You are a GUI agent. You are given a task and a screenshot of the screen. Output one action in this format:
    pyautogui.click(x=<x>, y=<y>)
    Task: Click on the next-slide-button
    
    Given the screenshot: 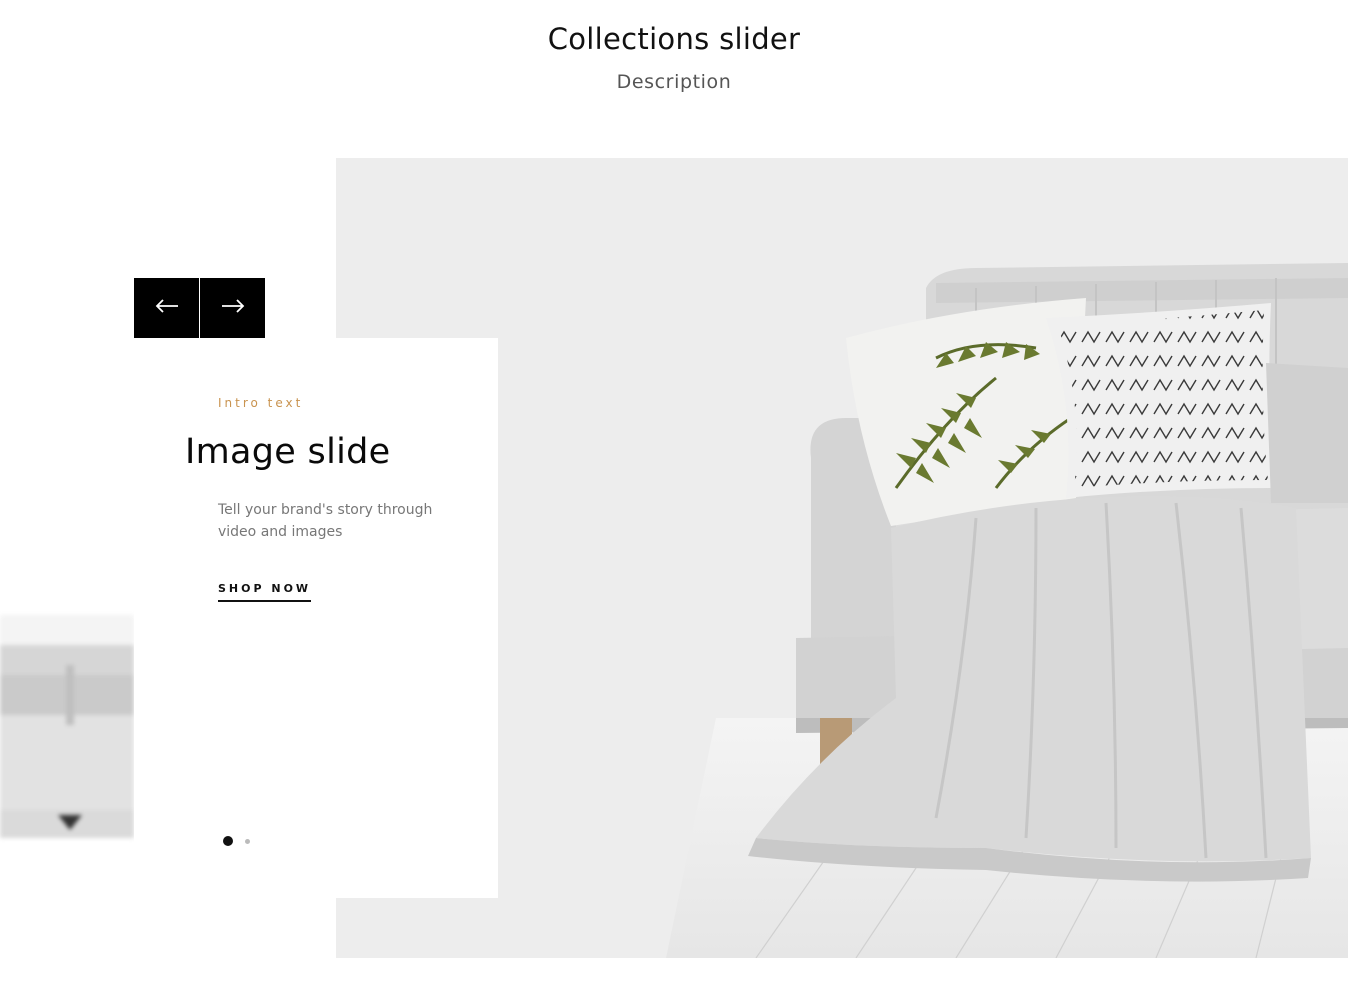 What is the action you would take?
    pyautogui.click(x=232, y=308)
    